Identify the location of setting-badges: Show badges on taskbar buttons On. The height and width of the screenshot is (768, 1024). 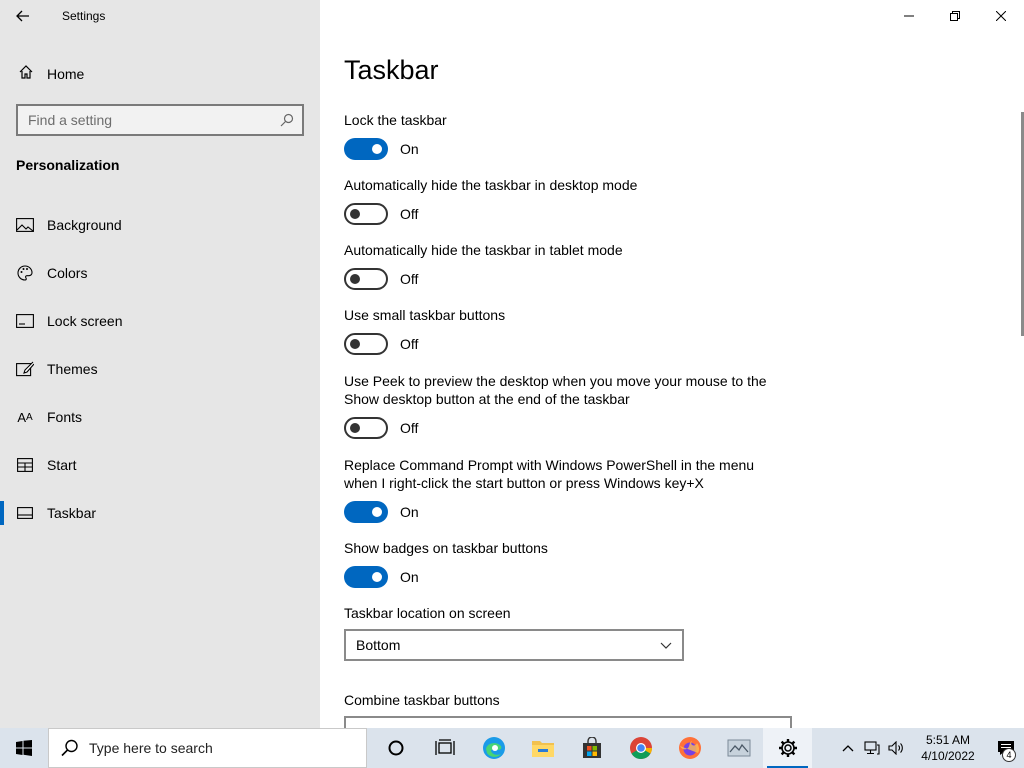
(564, 563).